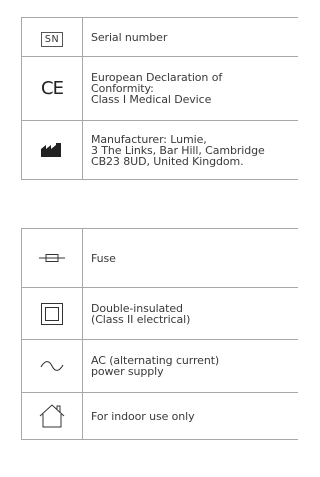 The image size is (320, 477). What do you see at coordinates (103, 258) in the screenshot?
I see `description-line: Fuse` at bounding box center [103, 258].